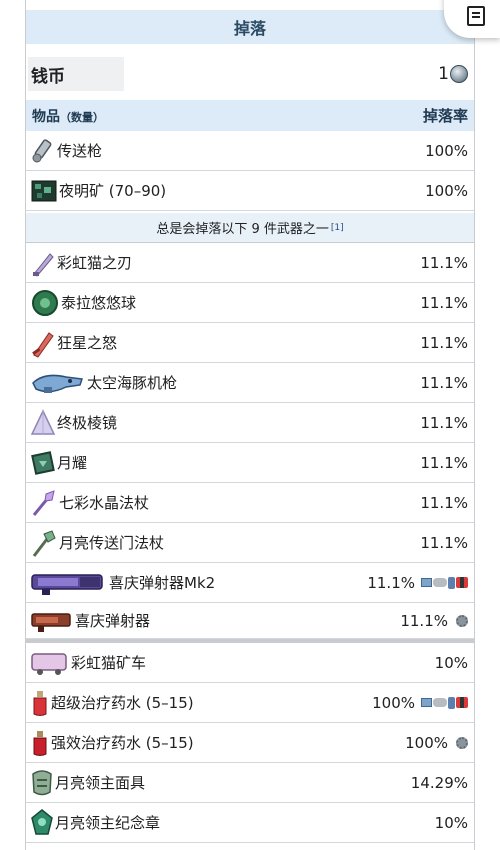 The image size is (500, 850). I want to click on table-row: 狂星之怒 11.1%, so click(250, 343).